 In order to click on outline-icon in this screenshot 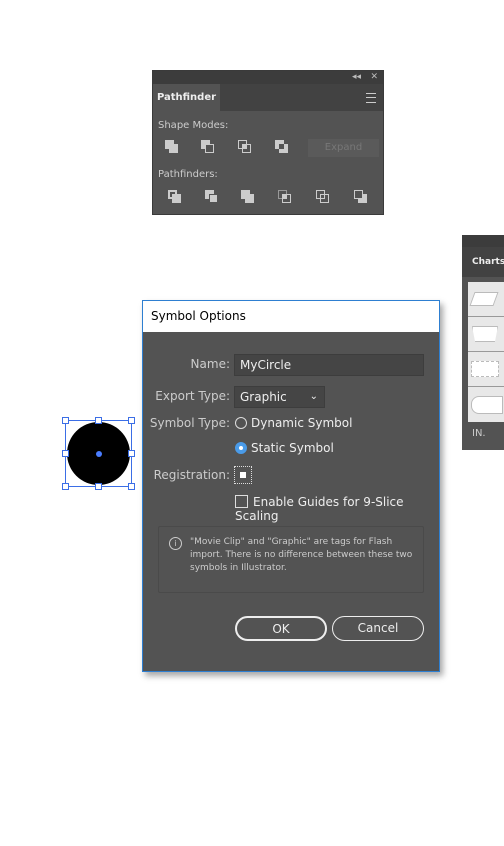, I will do `click(323, 197)`.